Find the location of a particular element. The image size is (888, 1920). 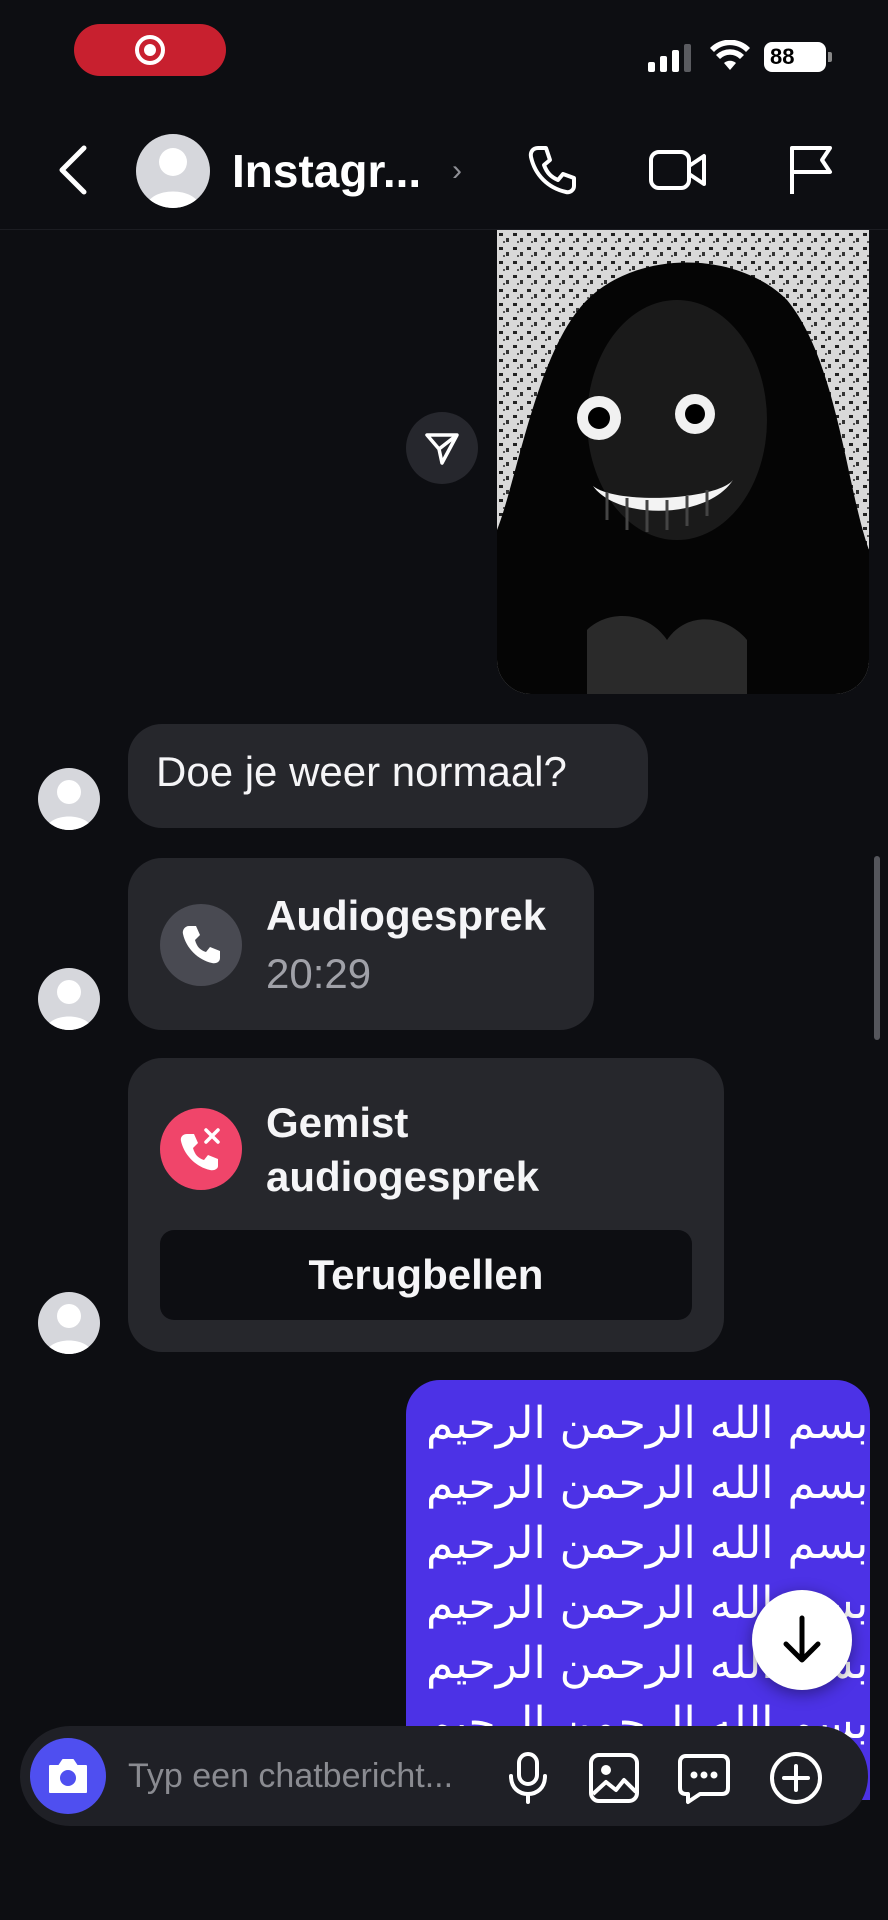

screen-recording-indicator is located at coordinates (150, 50).